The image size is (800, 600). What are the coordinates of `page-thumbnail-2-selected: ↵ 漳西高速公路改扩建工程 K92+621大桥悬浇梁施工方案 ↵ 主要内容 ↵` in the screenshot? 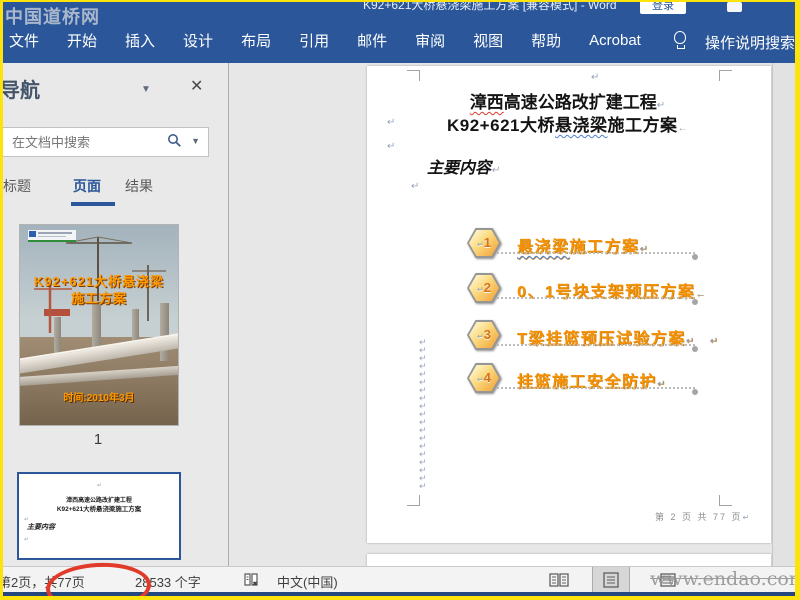 It's located at (99, 516).